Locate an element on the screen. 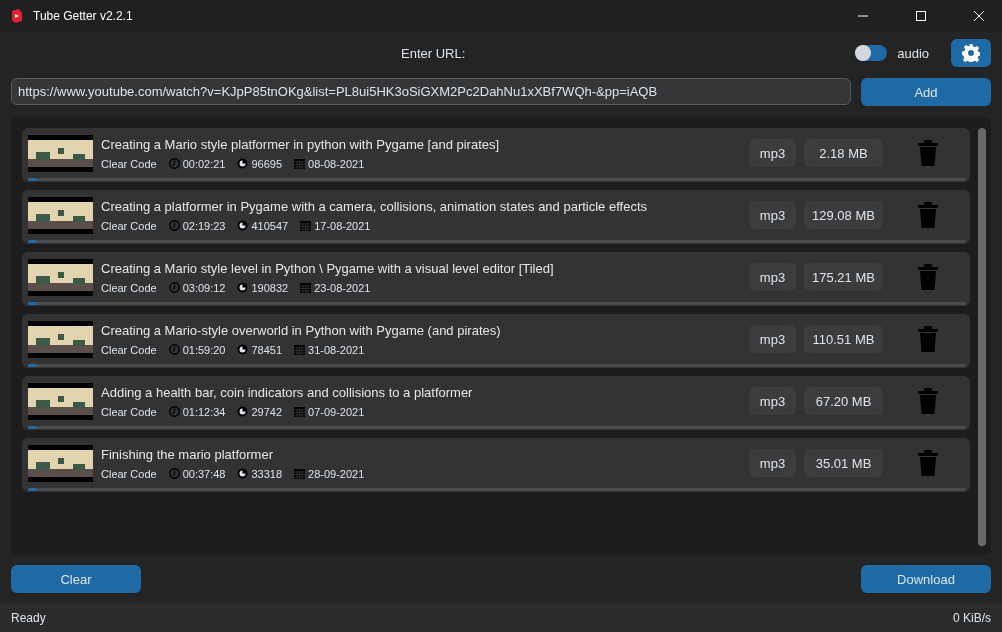  view-count: 190832 is located at coordinates (270, 287).